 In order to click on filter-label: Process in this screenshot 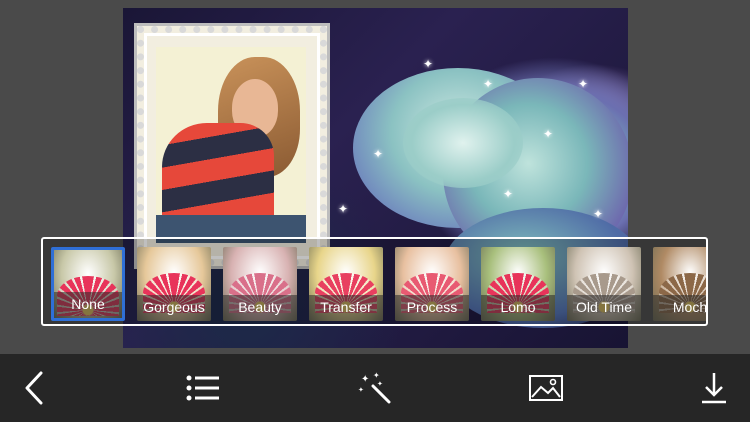, I will do `click(432, 308)`.